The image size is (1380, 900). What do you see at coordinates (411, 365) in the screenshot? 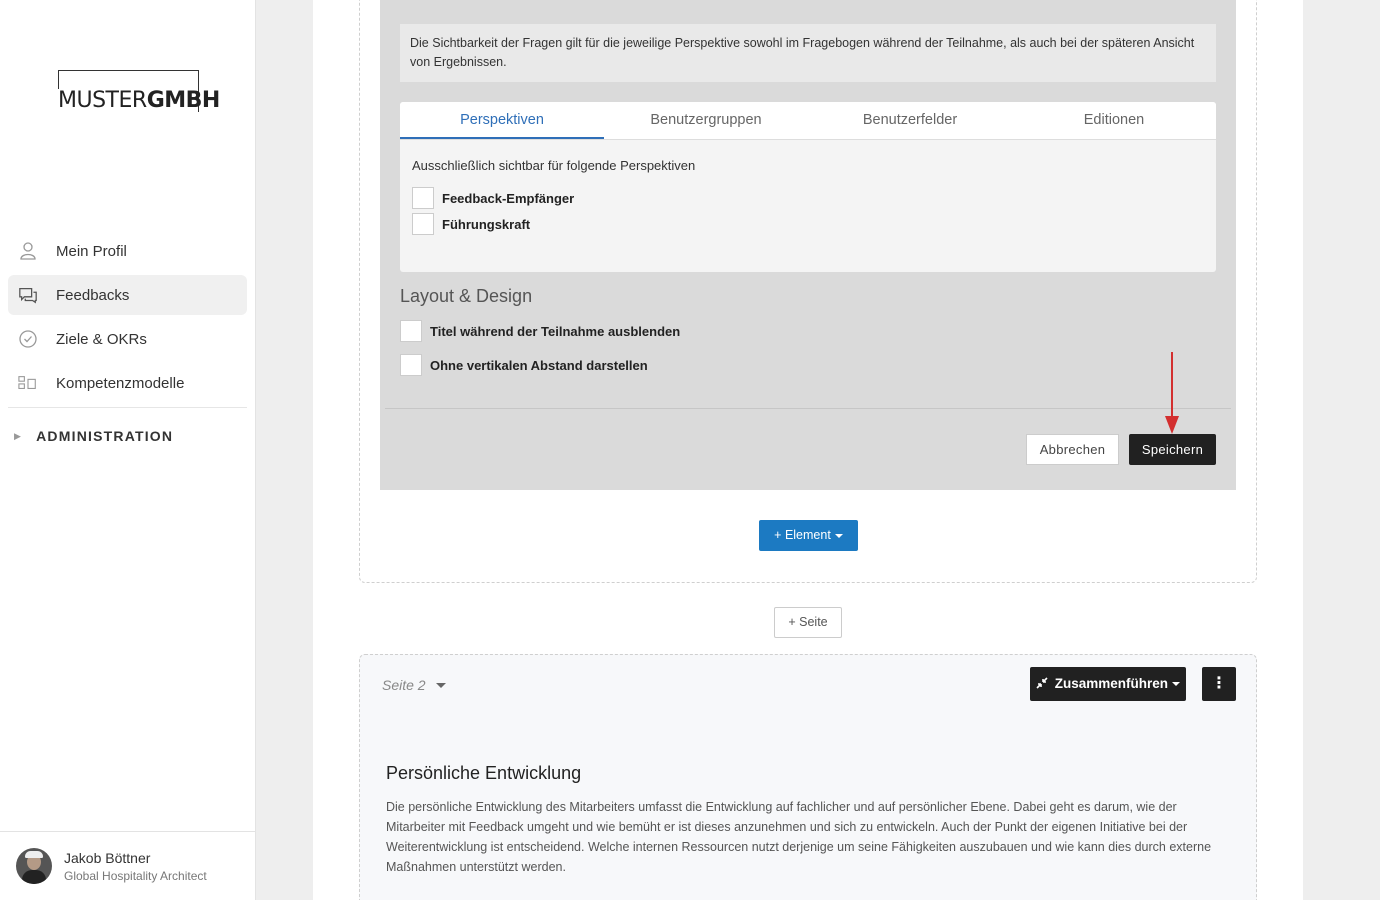
I see `checkbox-no-vertical-spacing` at bounding box center [411, 365].